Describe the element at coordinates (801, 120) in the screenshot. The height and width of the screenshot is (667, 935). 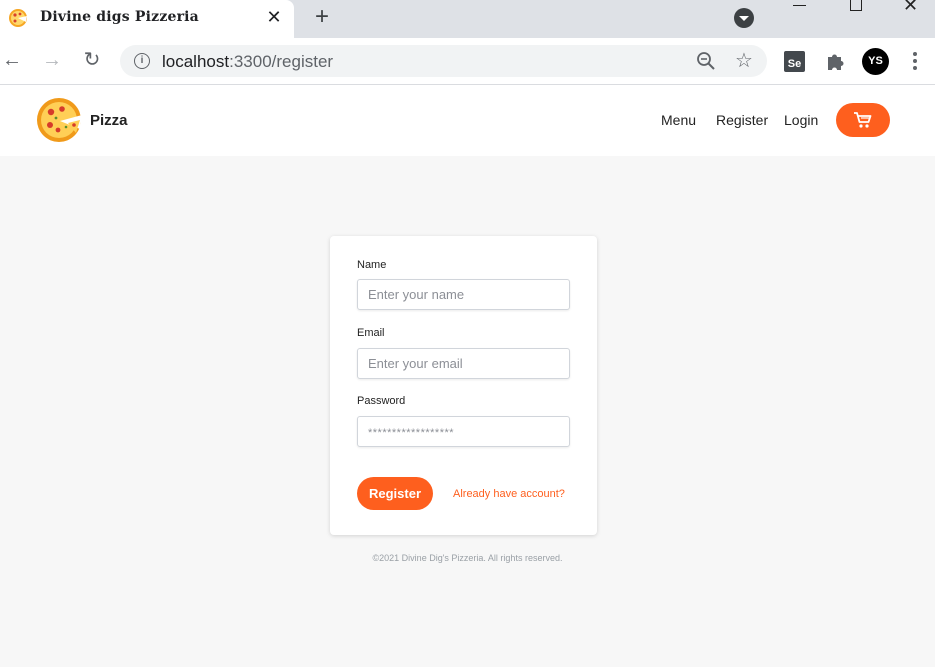
I see `nav-login-link: Login` at that location.